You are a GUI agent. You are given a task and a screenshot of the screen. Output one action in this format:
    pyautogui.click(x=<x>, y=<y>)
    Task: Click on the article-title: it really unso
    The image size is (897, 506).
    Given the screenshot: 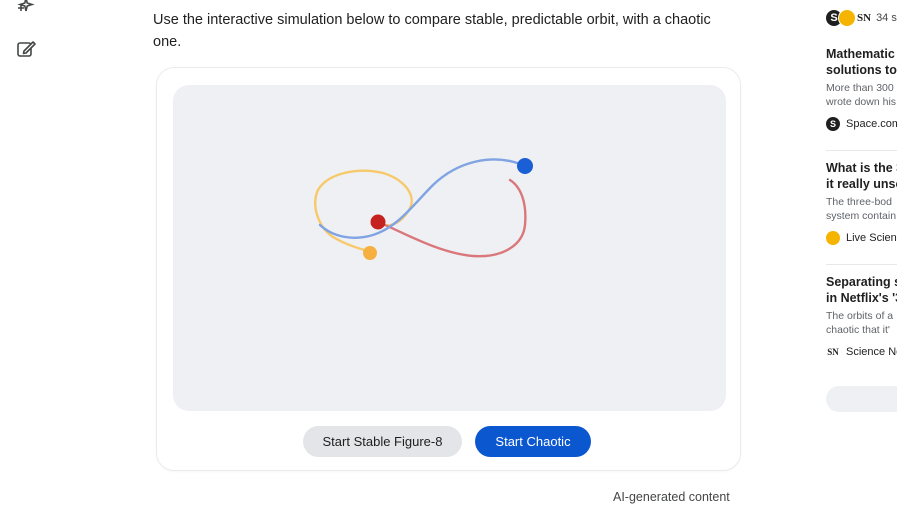 What is the action you would take?
    pyautogui.click(x=861, y=184)
    